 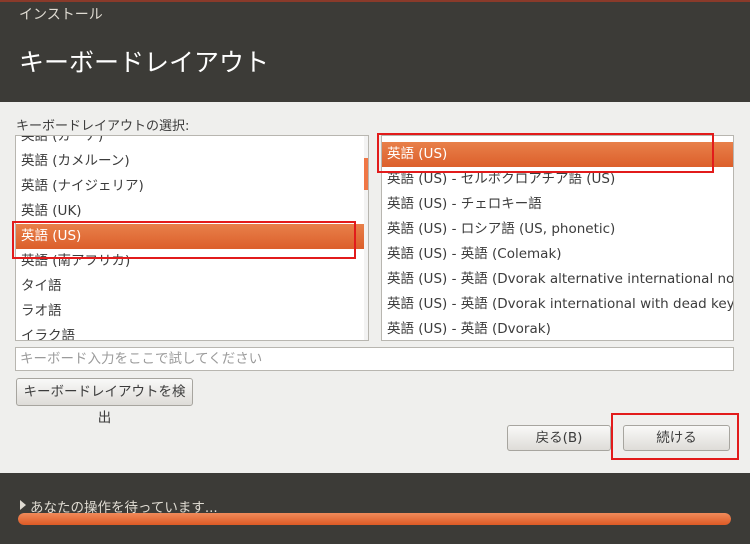 I want to click on variant-list-item: 英語 (US) - チェロキー語, so click(x=557, y=204).